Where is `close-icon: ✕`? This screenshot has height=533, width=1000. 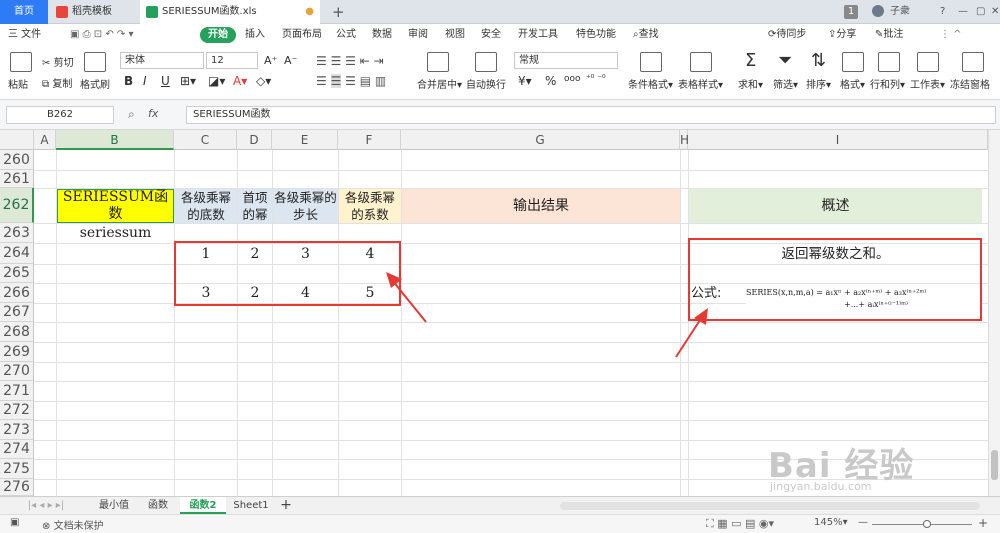 close-icon: ✕ is located at coordinates (995, 12).